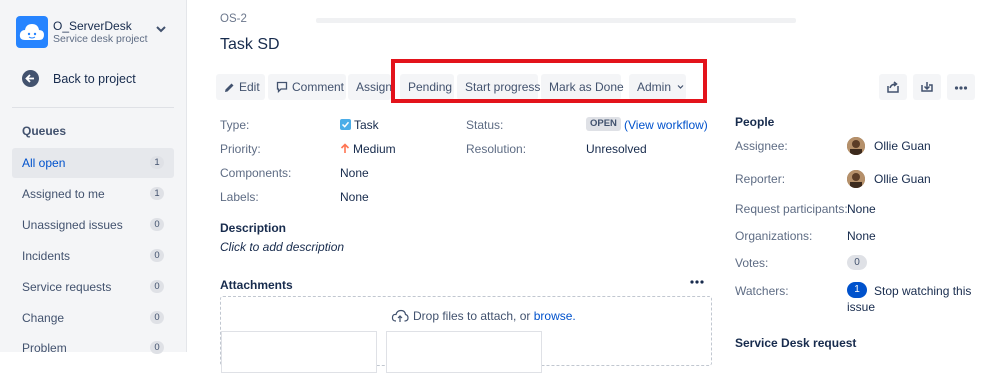 This screenshot has height=373, width=999. Describe the element at coordinates (229, 87) in the screenshot. I see `pencil-icon` at that location.